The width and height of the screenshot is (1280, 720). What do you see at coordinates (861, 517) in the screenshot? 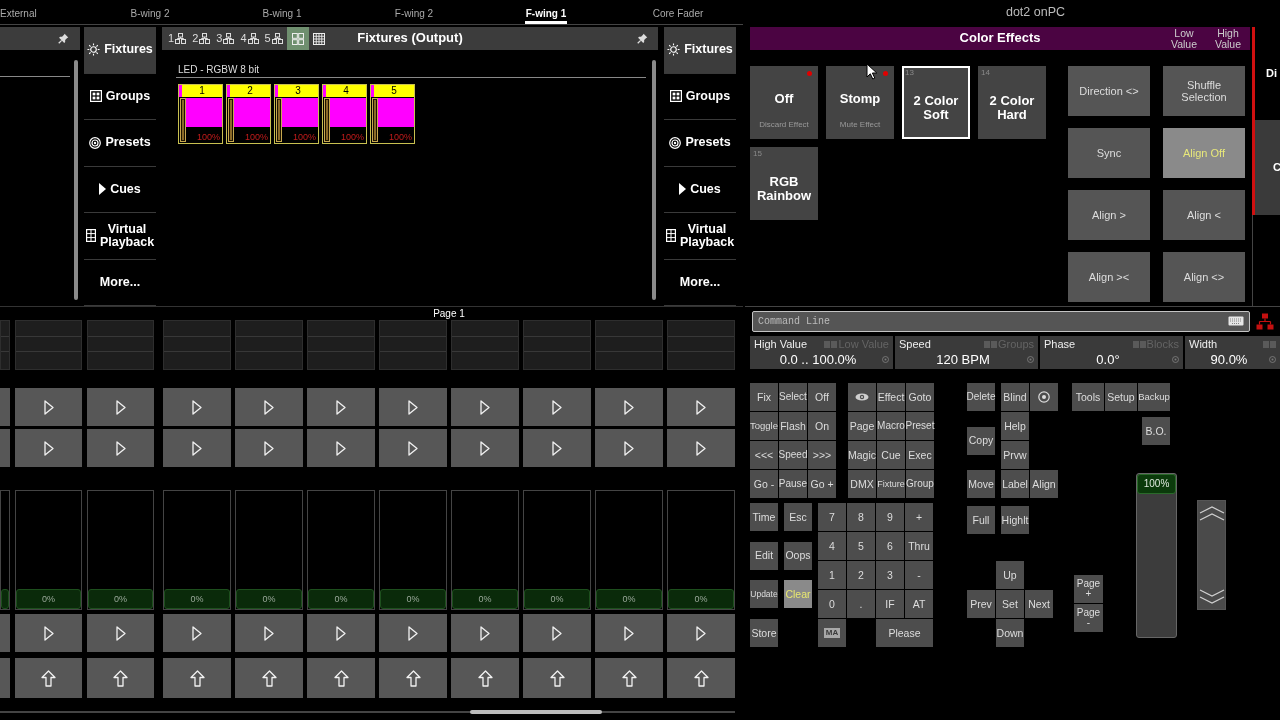
I see `console-key: 8` at bounding box center [861, 517].